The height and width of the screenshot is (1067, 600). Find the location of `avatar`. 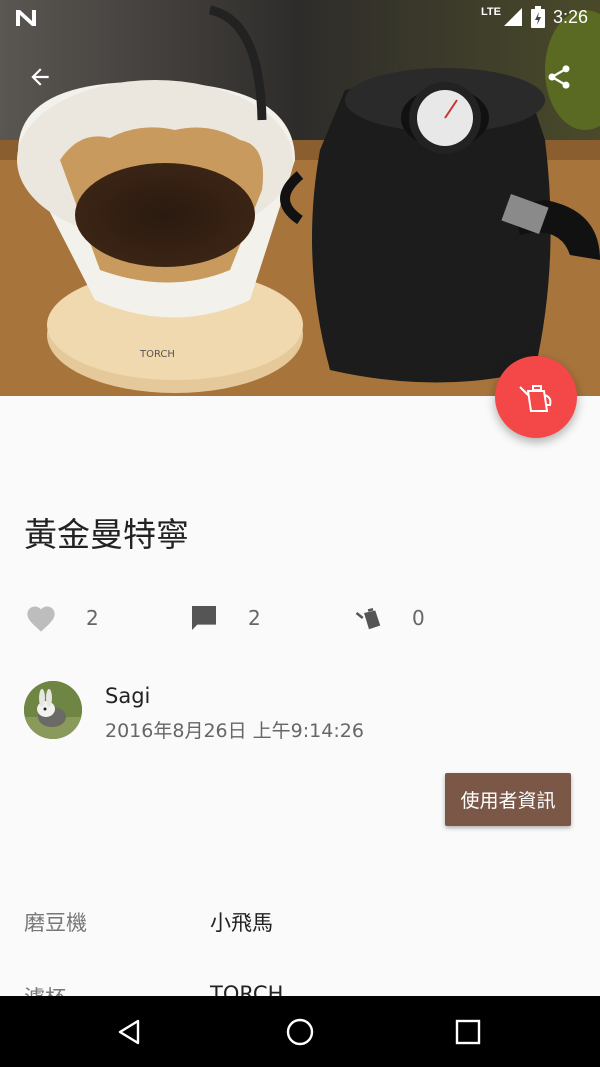

avatar is located at coordinates (53, 710).